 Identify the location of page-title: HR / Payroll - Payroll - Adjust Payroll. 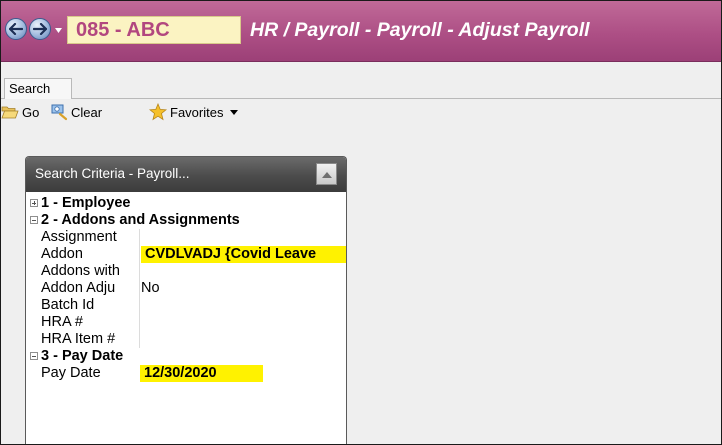
(420, 30).